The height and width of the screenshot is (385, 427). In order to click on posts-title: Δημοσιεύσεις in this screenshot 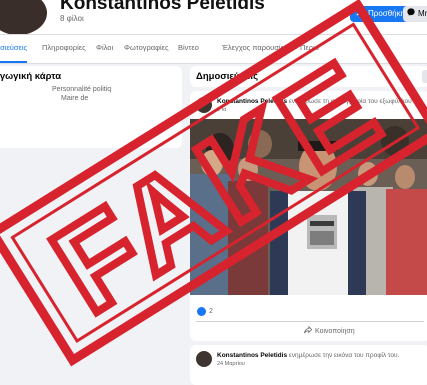, I will do `click(227, 76)`.